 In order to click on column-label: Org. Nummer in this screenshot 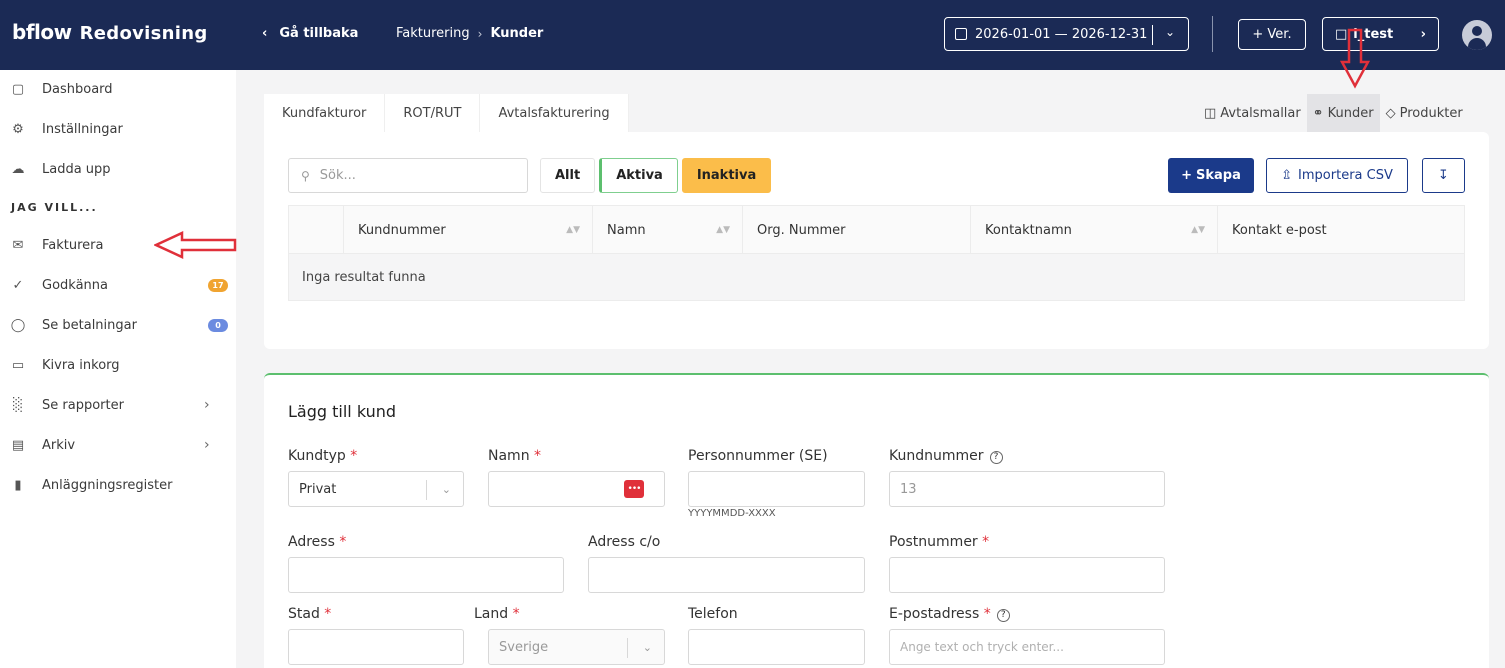, I will do `click(801, 230)`.